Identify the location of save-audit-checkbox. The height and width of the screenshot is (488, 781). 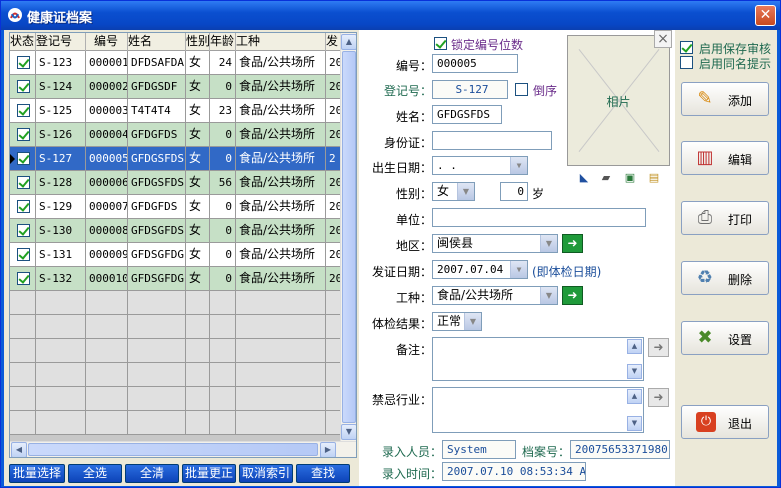
(686, 47).